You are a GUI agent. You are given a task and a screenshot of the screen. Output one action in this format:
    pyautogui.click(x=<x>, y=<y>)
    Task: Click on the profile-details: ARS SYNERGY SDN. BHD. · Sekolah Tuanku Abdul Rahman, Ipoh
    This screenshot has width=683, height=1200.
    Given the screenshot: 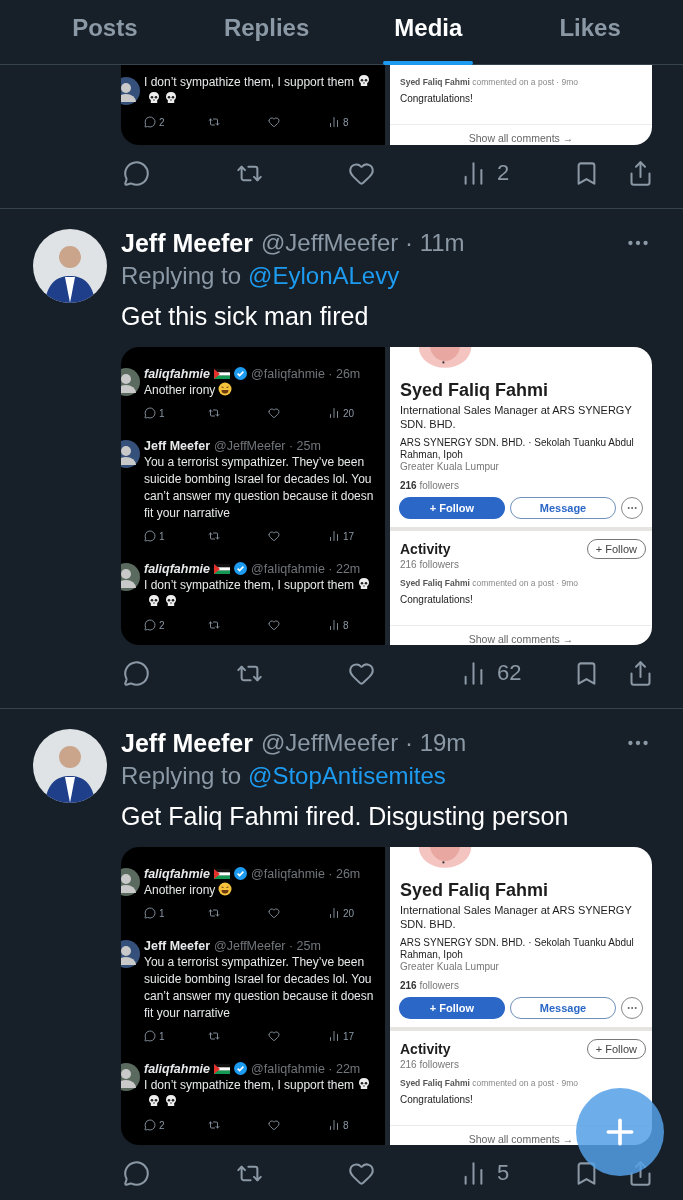 What is the action you would take?
    pyautogui.click(x=517, y=948)
    